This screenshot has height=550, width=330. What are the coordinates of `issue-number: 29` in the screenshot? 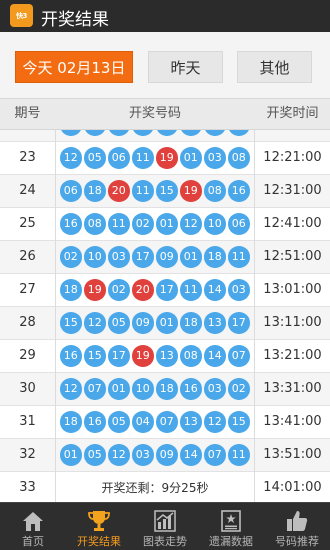 It's located at (27, 355).